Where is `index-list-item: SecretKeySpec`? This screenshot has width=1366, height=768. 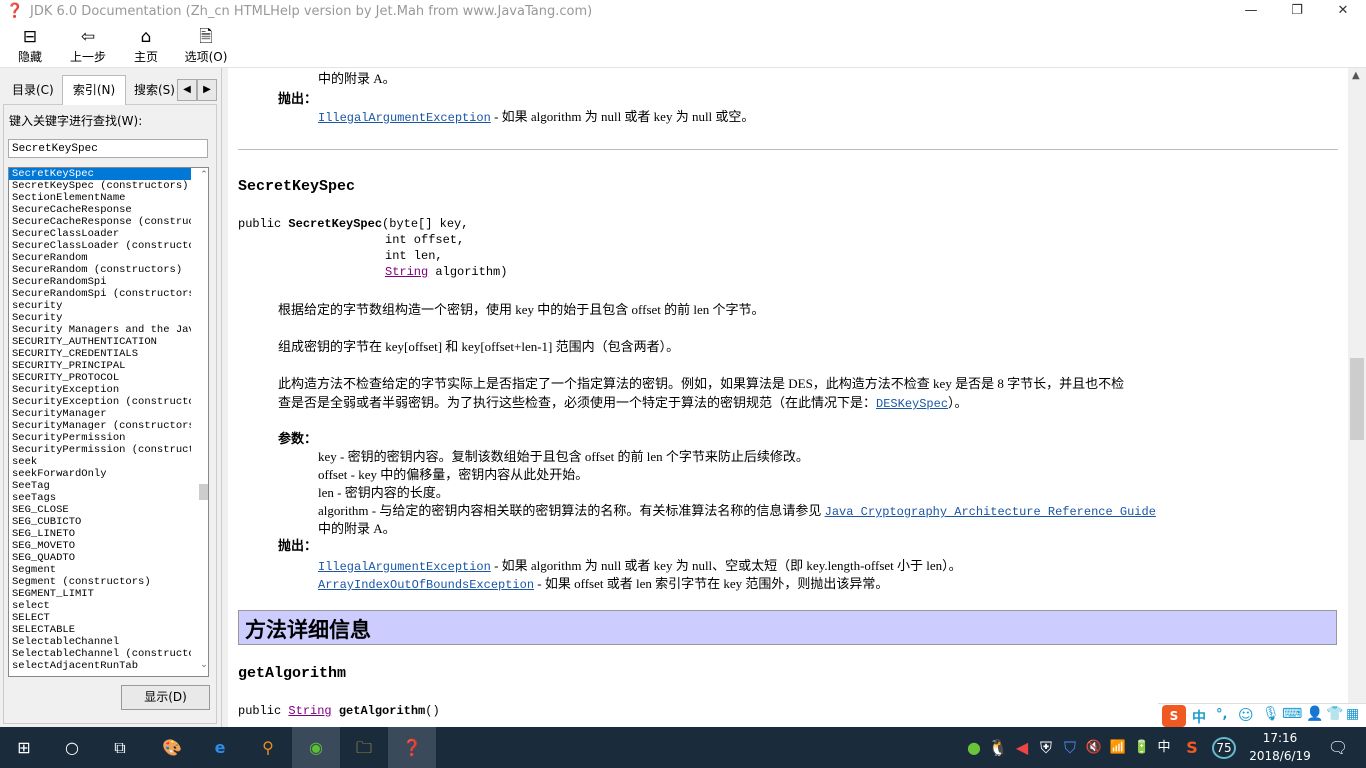
index-list-item: SecretKeySpec is located at coordinates (100, 174).